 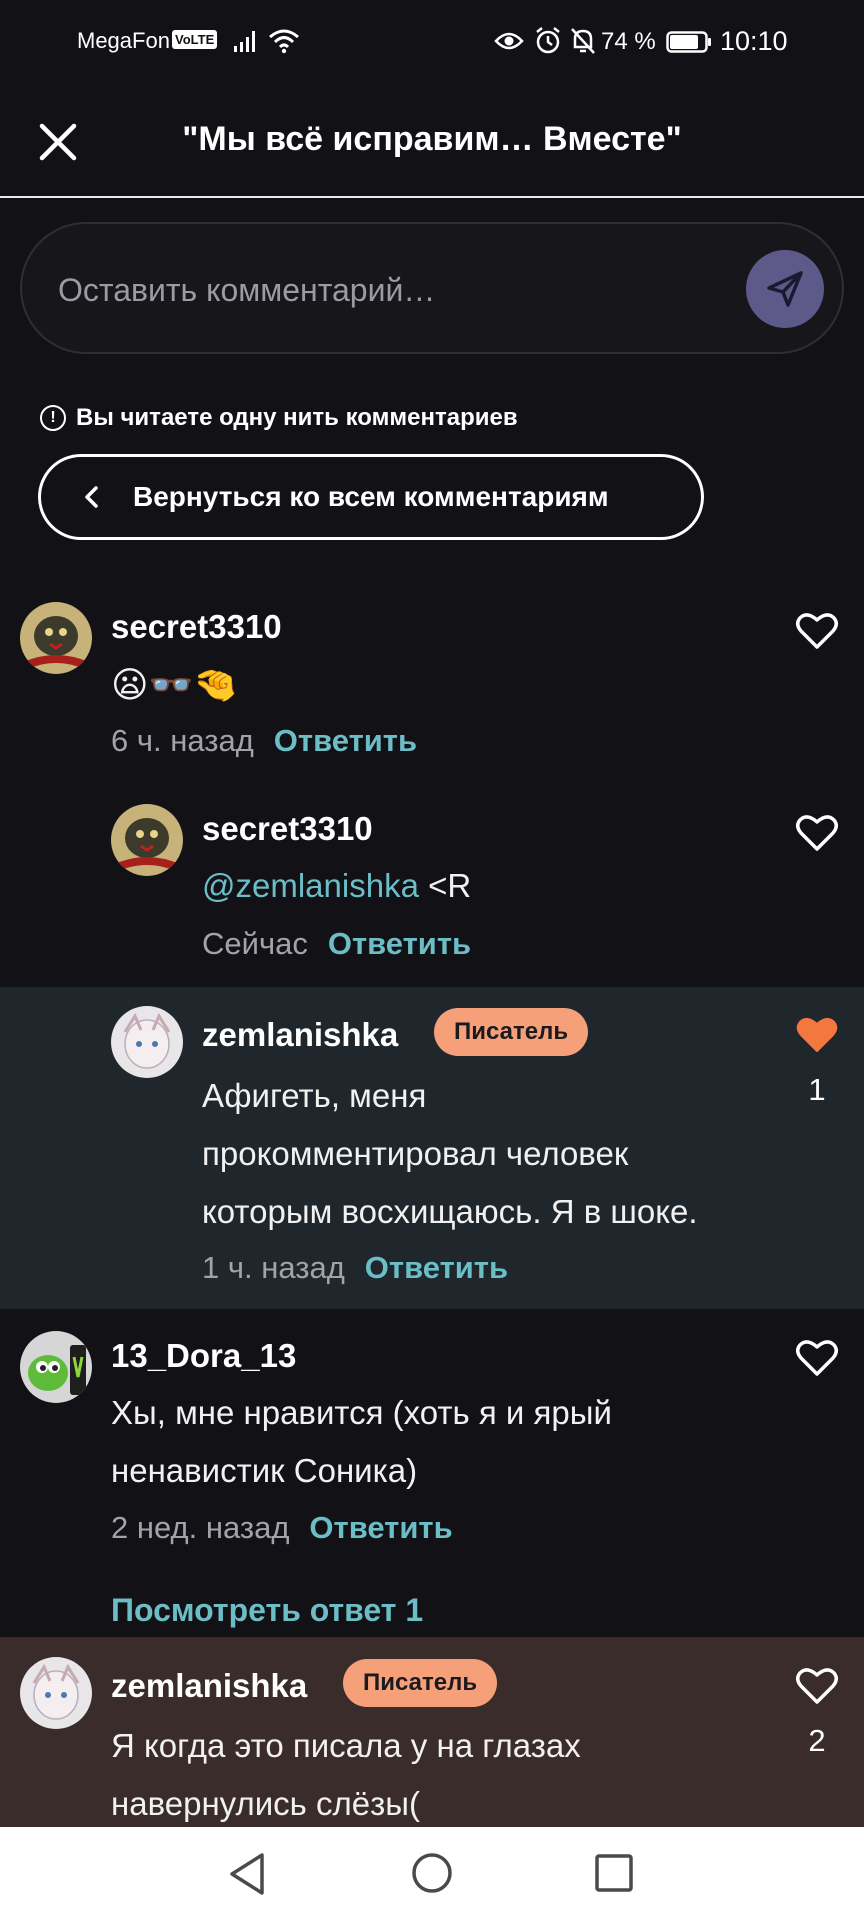 What do you see at coordinates (58, 142) in the screenshot?
I see `close-icon` at bounding box center [58, 142].